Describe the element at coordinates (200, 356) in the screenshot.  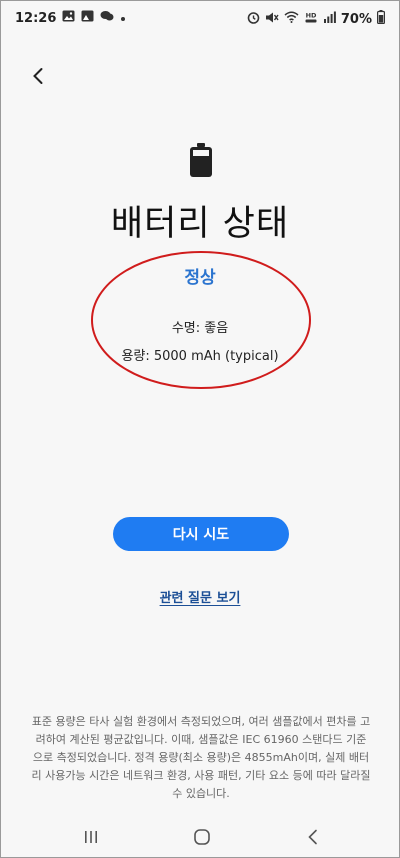
I see `battery-capacity: 용량: 5000 mAh (typical)` at that location.